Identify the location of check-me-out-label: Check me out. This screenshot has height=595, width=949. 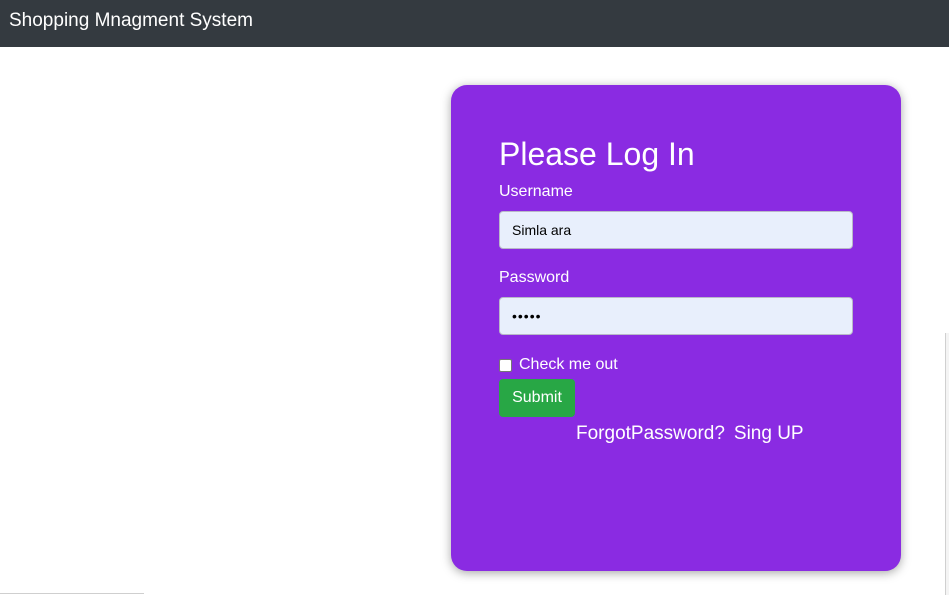
(568, 365).